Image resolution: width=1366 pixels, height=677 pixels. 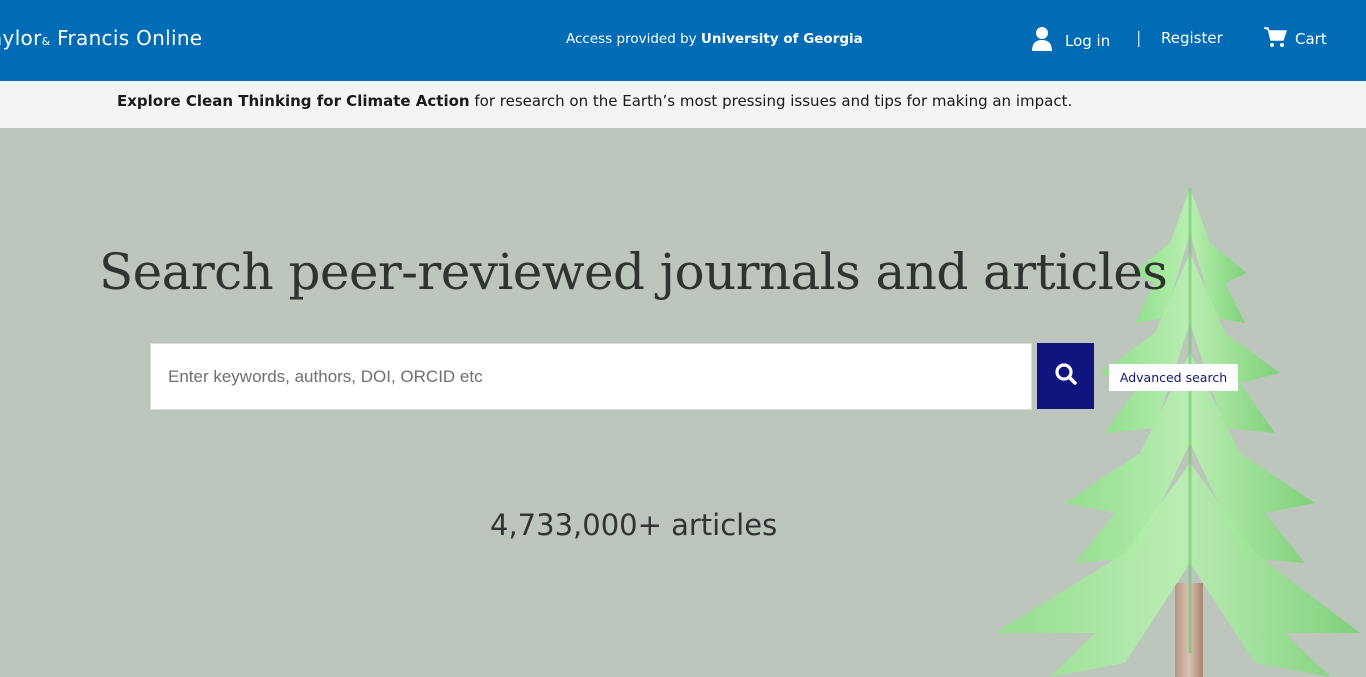 What do you see at coordinates (1088, 41) in the screenshot?
I see `login-label: Log in` at bounding box center [1088, 41].